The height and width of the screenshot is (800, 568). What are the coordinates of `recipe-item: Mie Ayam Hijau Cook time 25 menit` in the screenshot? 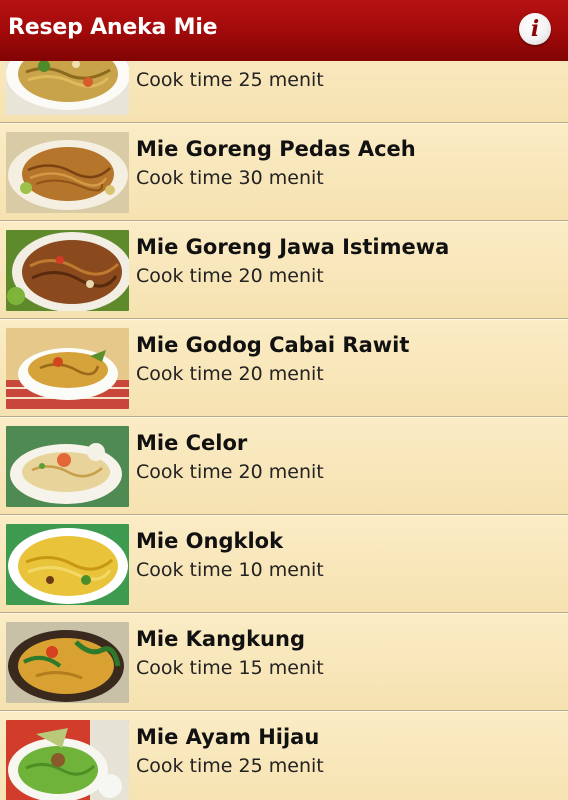 It's located at (284, 755).